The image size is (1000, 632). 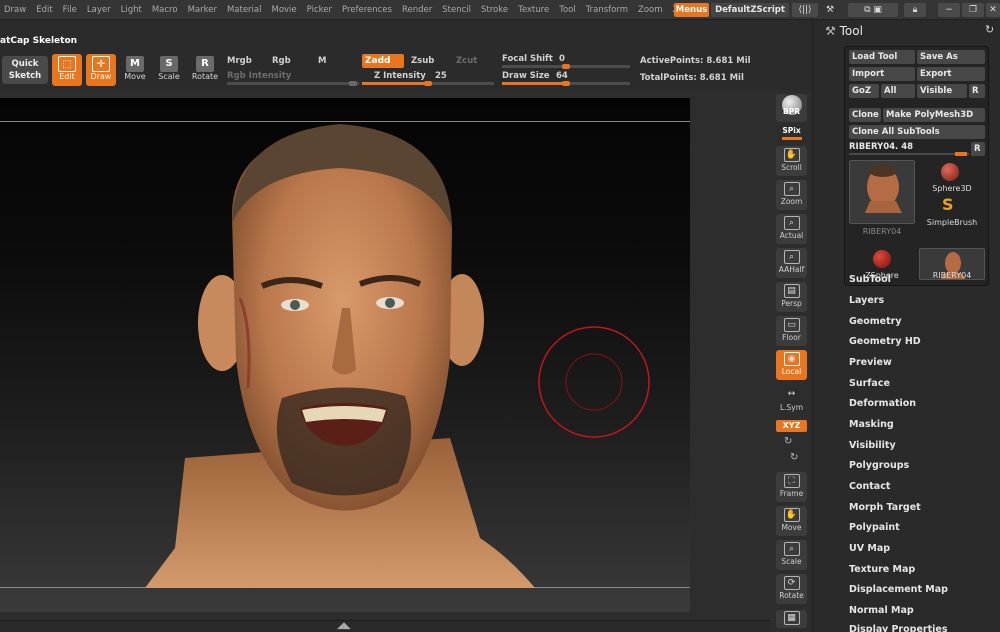 I want to click on visible-button: Visible, so click(x=942, y=91).